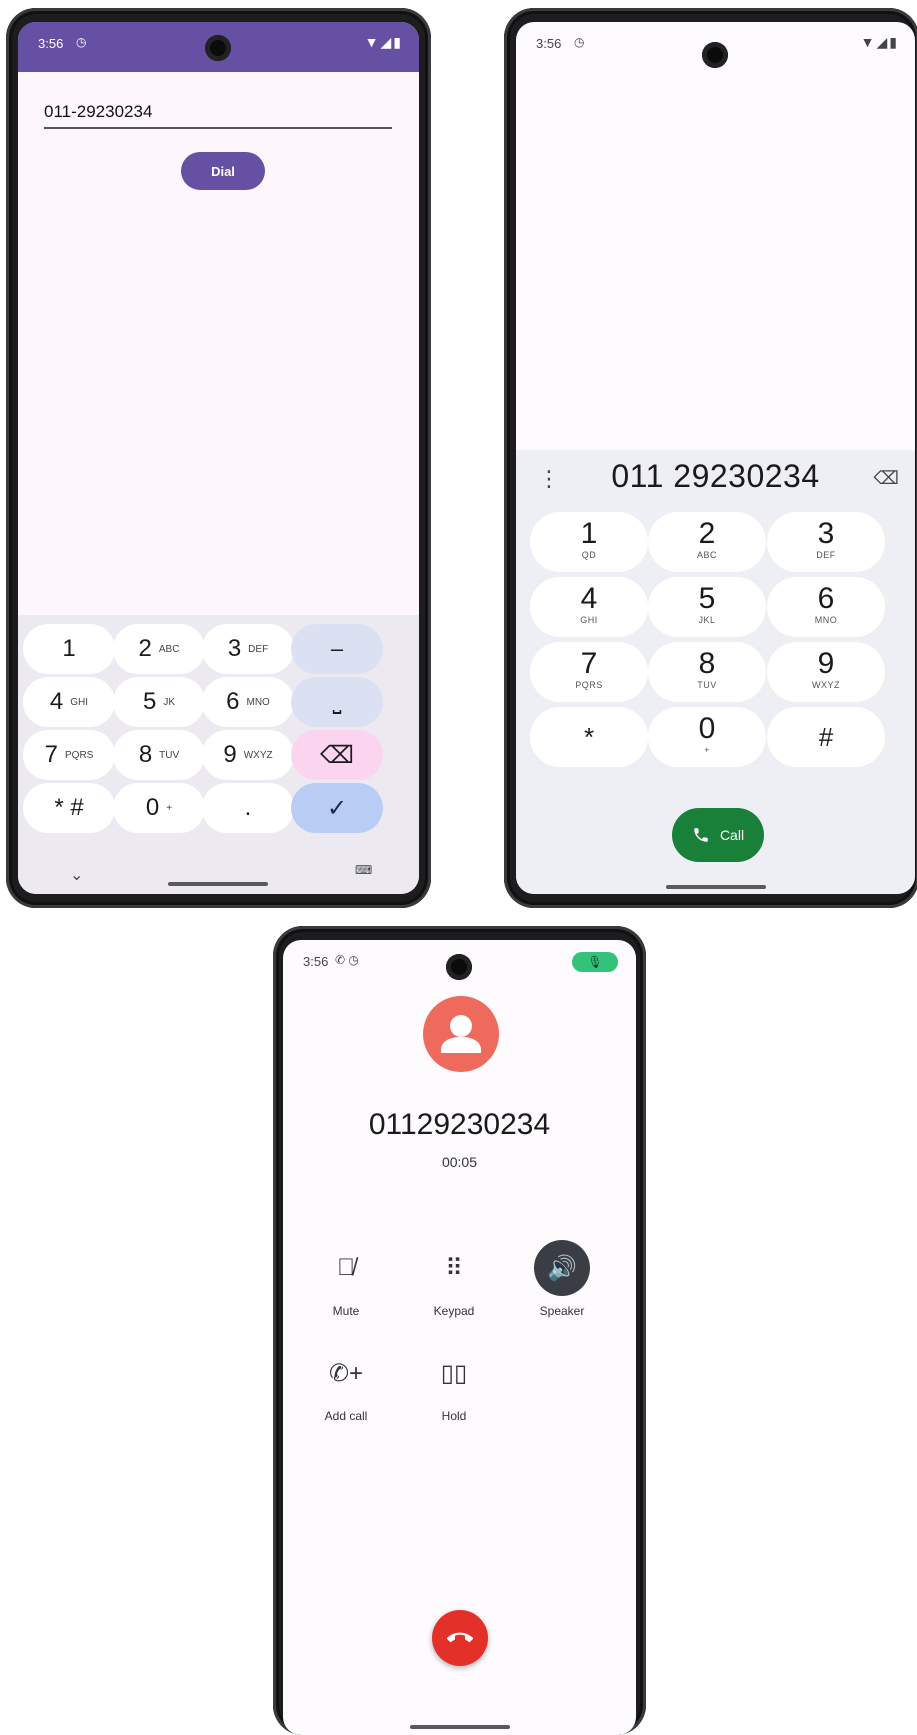 Image resolution: width=917 pixels, height=1735 pixels. I want to click on chevron-down-icon: ⌄, so click(76, 875).